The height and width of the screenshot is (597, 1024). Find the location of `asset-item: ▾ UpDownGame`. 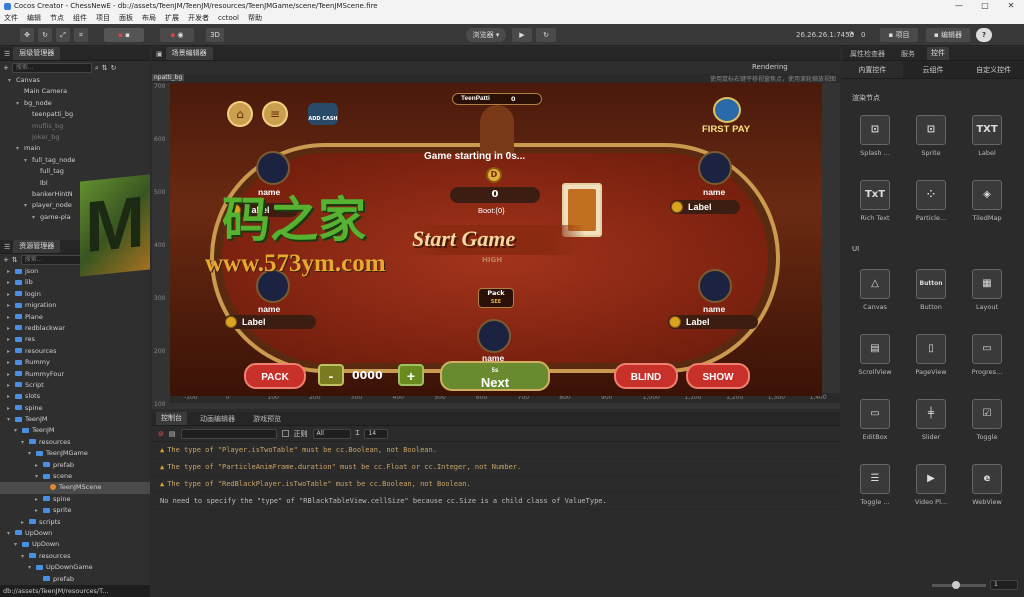

asset-item: ▾ UpDownGame is located at coordinates (75, 567).